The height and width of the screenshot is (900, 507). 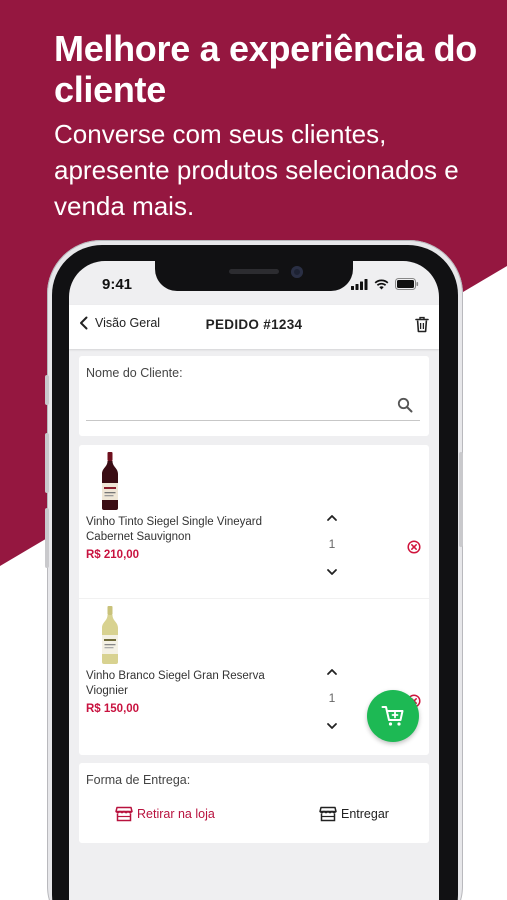 I want to click on cart-add-icon, so click(x=392, y=716).